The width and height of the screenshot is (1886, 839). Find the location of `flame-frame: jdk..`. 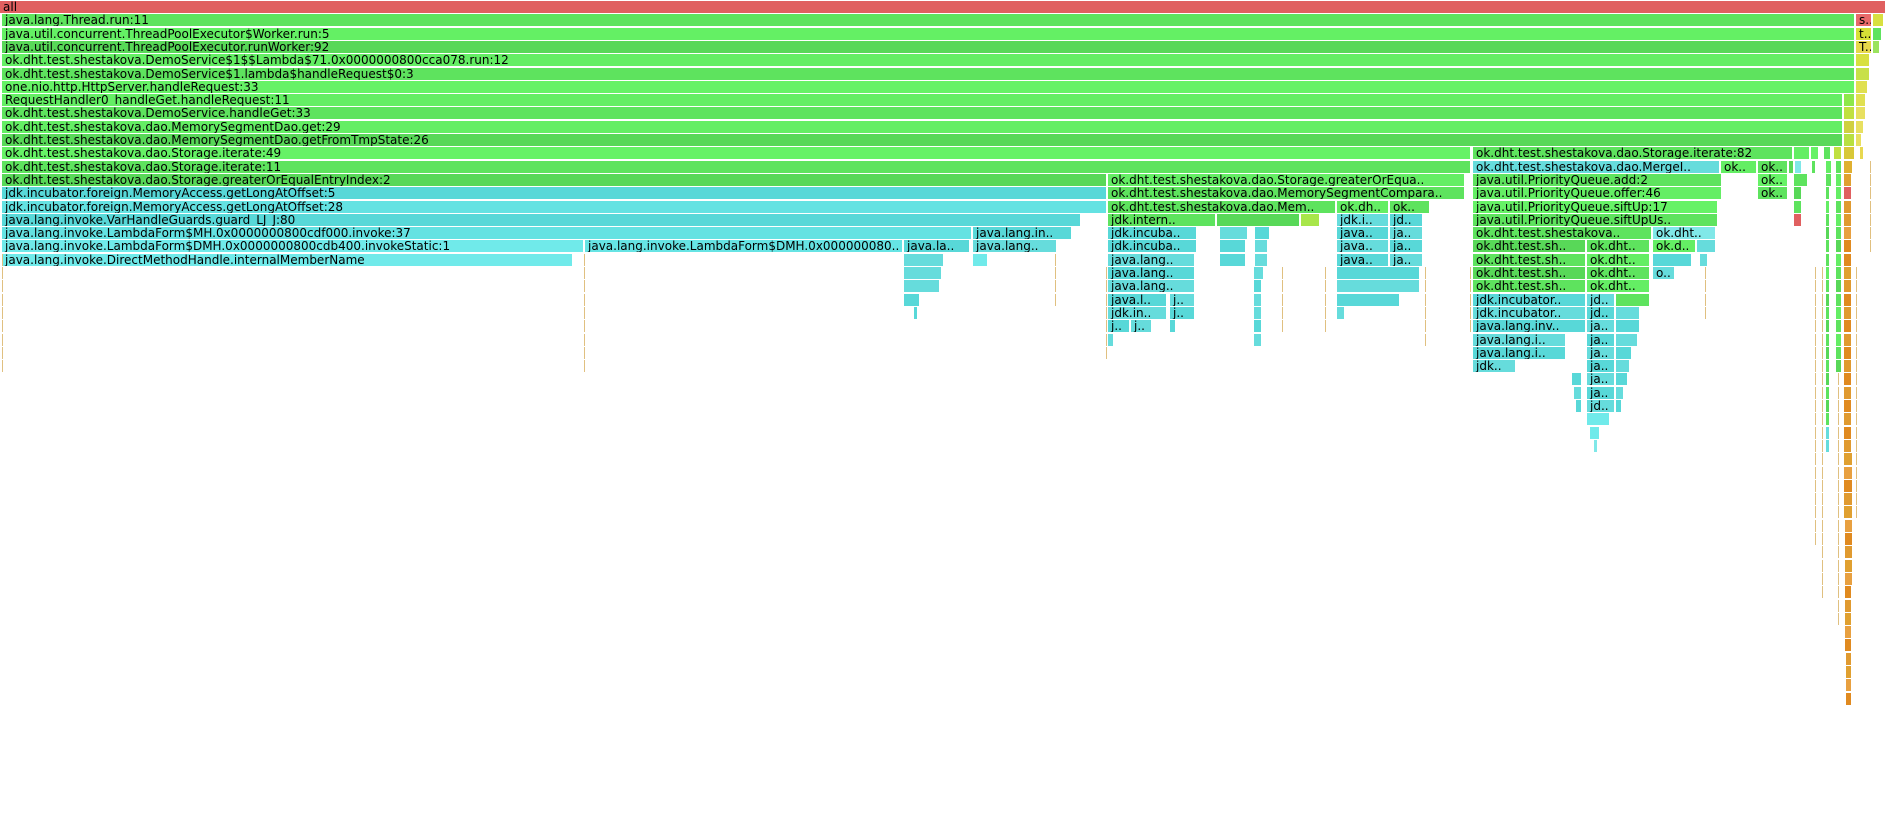

flame-frame: jdk.. is located at coordinates (1494, 366).